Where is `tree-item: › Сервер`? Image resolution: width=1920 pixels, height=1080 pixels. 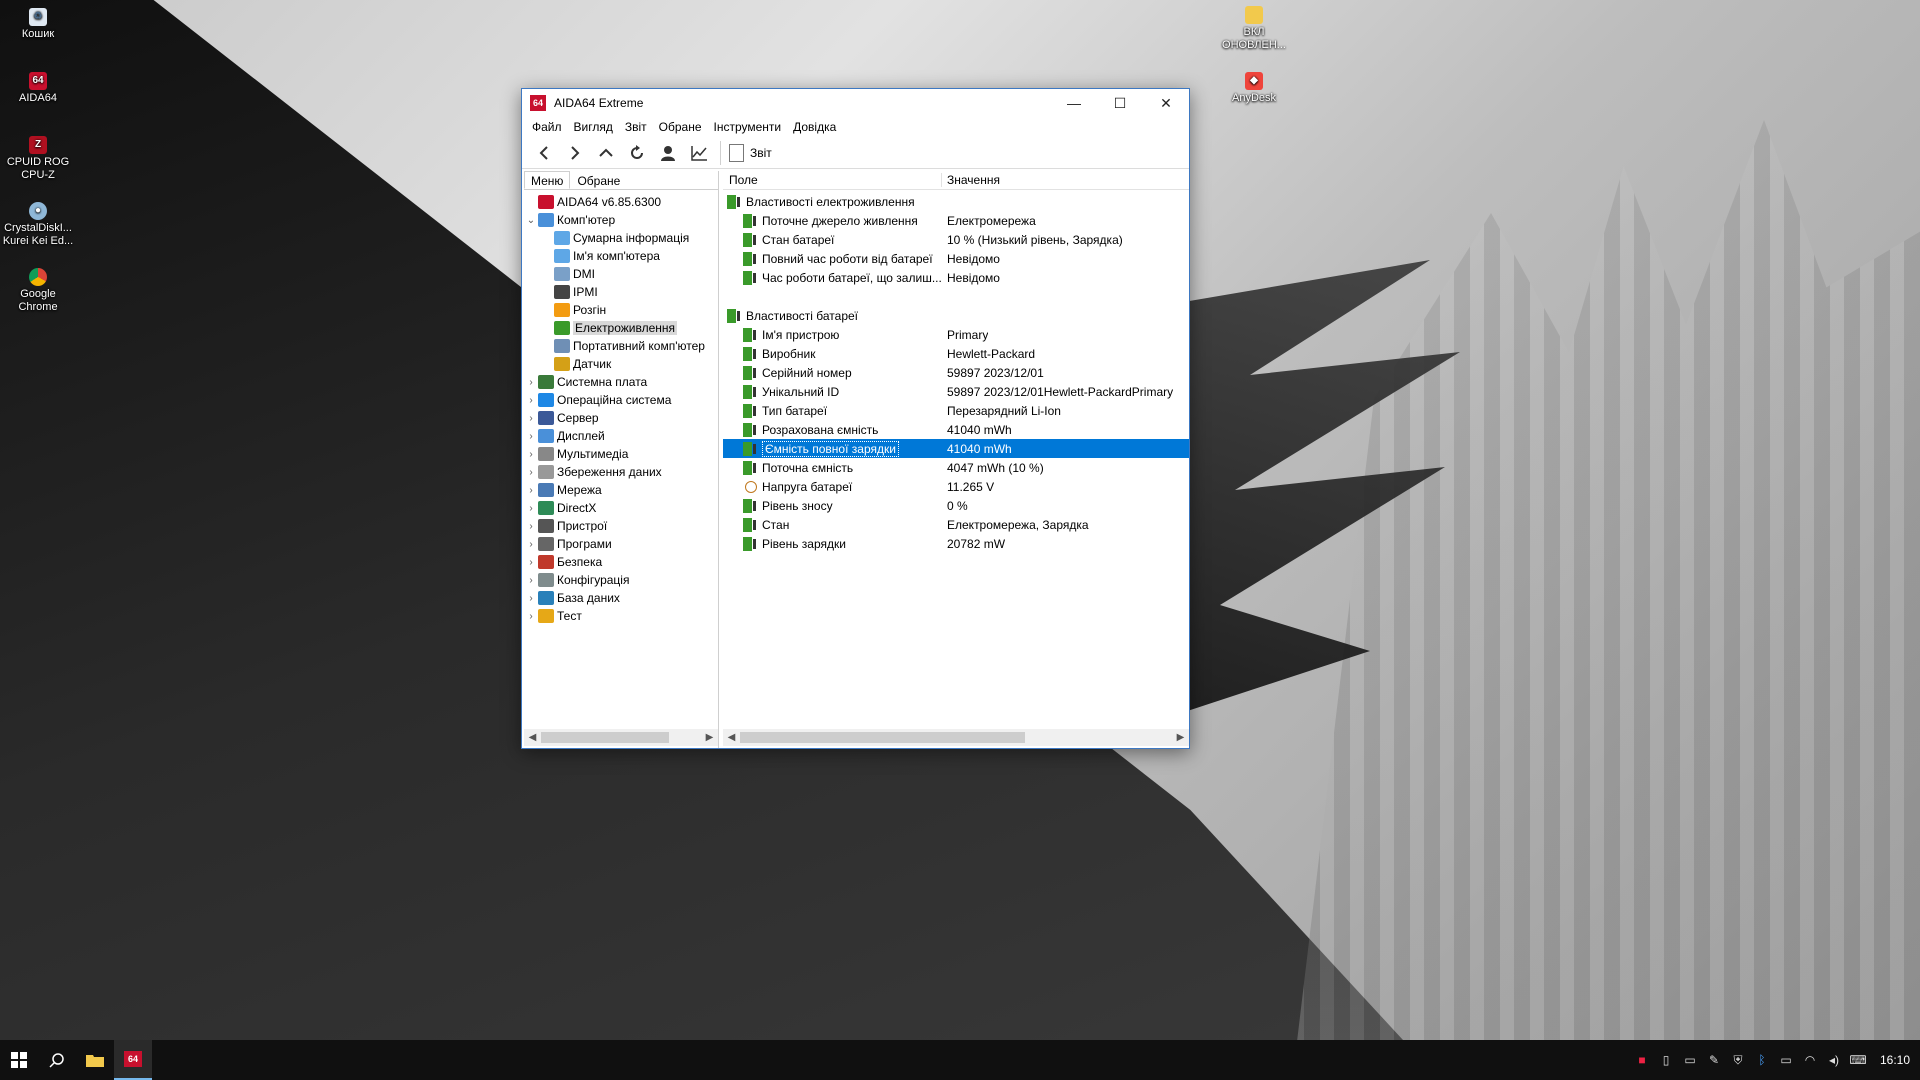 tree-item: › Сервер is located at coordinates (621, 418).